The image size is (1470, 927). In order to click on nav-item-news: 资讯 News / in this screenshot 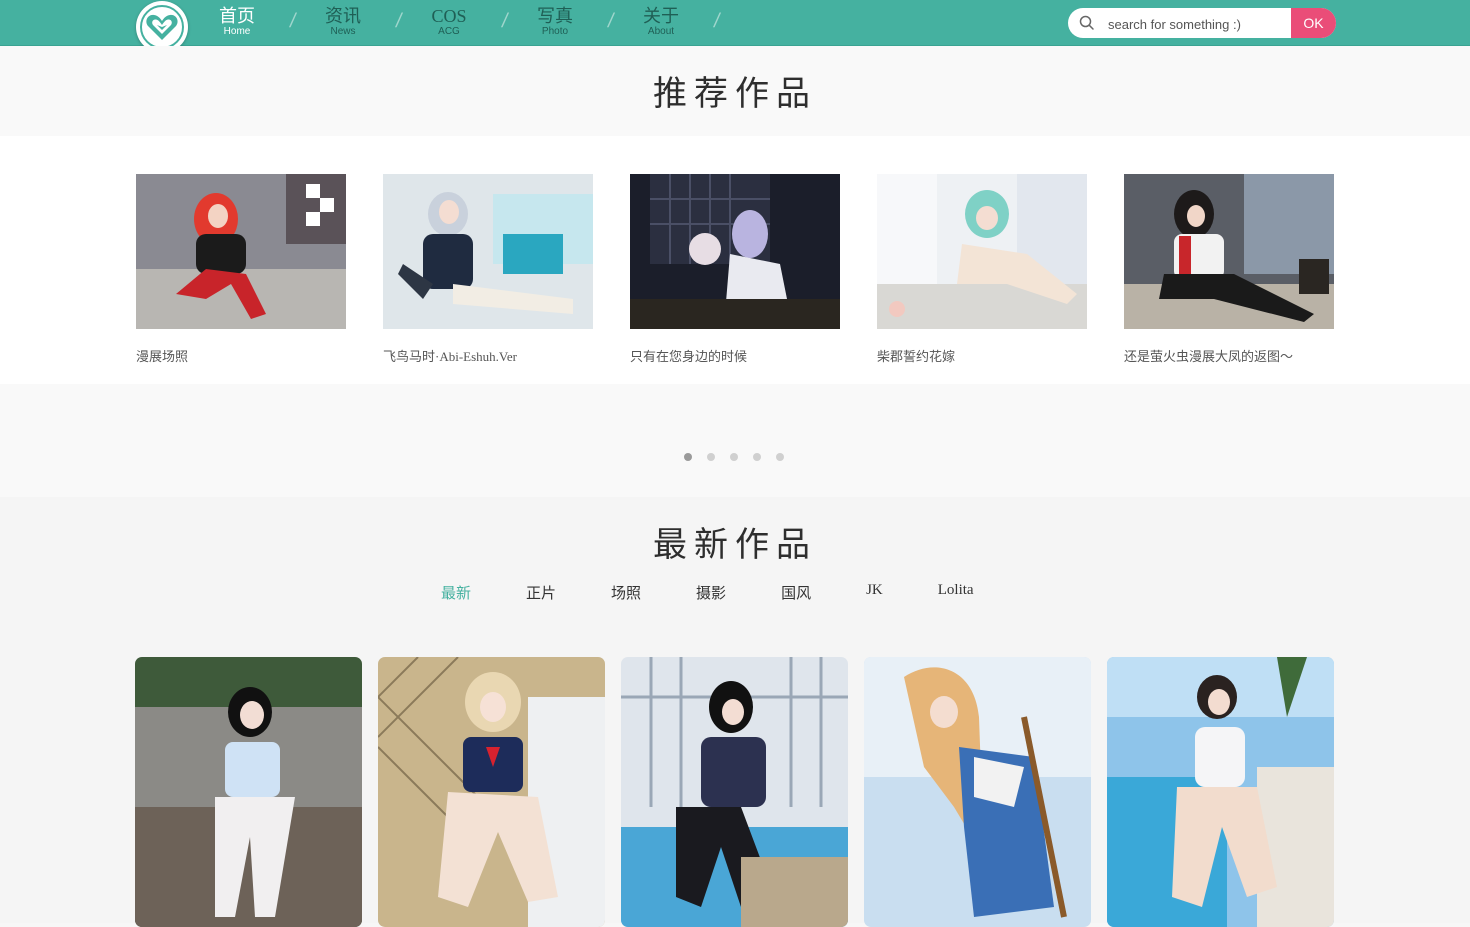, I will do `click(355, 22)`.